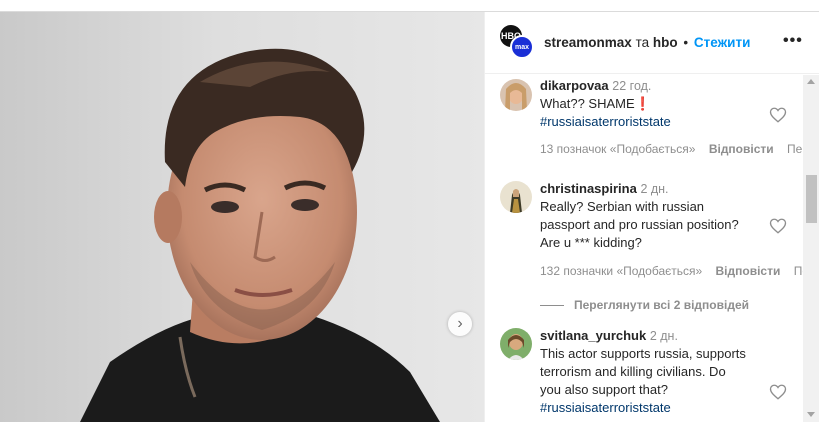  What do you see at coordinates (622, 206) in the screenshot?
I see `comment-text-line: Really? Serbian with russian` at bounding box center [622, 206].